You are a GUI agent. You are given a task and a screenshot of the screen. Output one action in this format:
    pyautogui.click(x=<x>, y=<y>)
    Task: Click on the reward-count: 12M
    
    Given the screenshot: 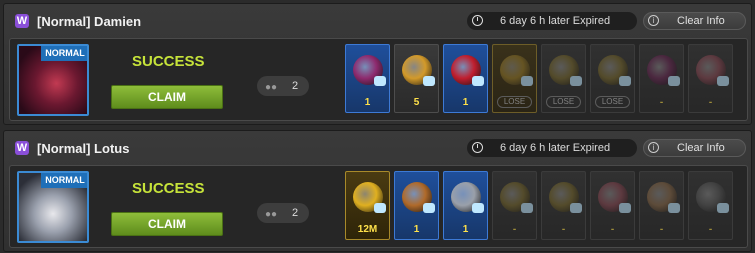 What is the action you would take?
    pyautogui.click(x=367, y=229)
    